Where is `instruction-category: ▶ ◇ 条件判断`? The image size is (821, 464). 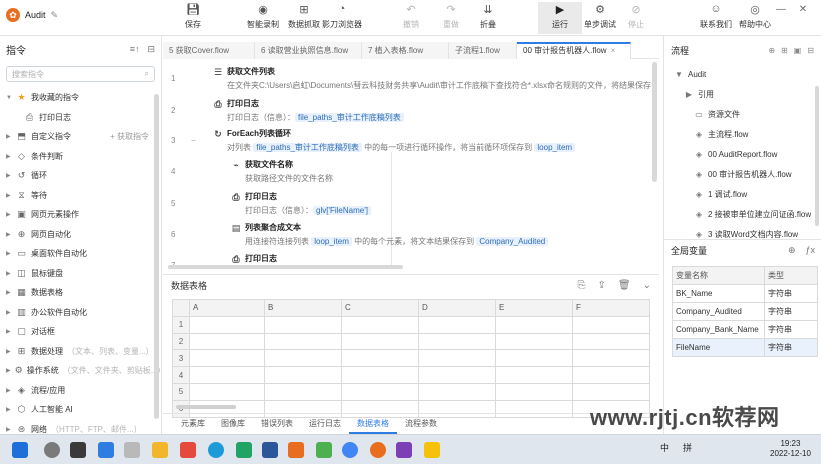 instruction-category: ▶ ◇ 条件判断 is located at coordinates (80, 157).